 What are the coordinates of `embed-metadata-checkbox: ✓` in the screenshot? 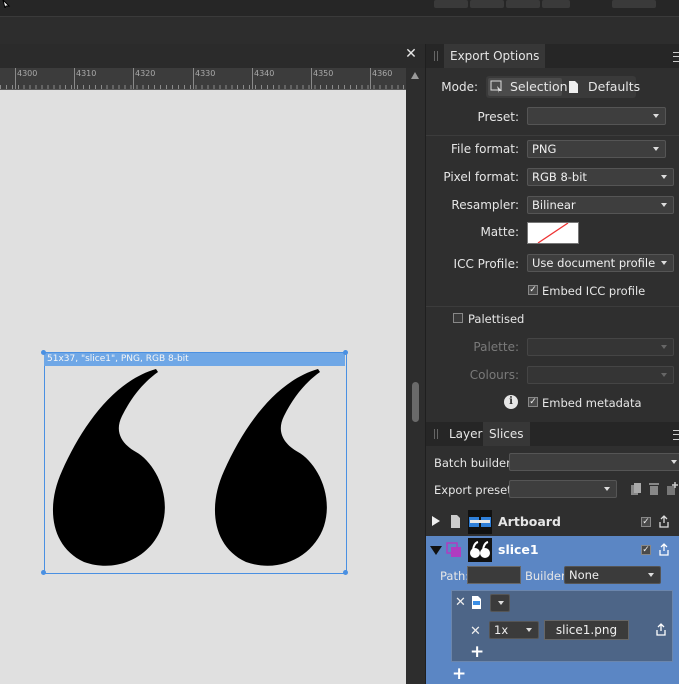 It's located at (533, 402).